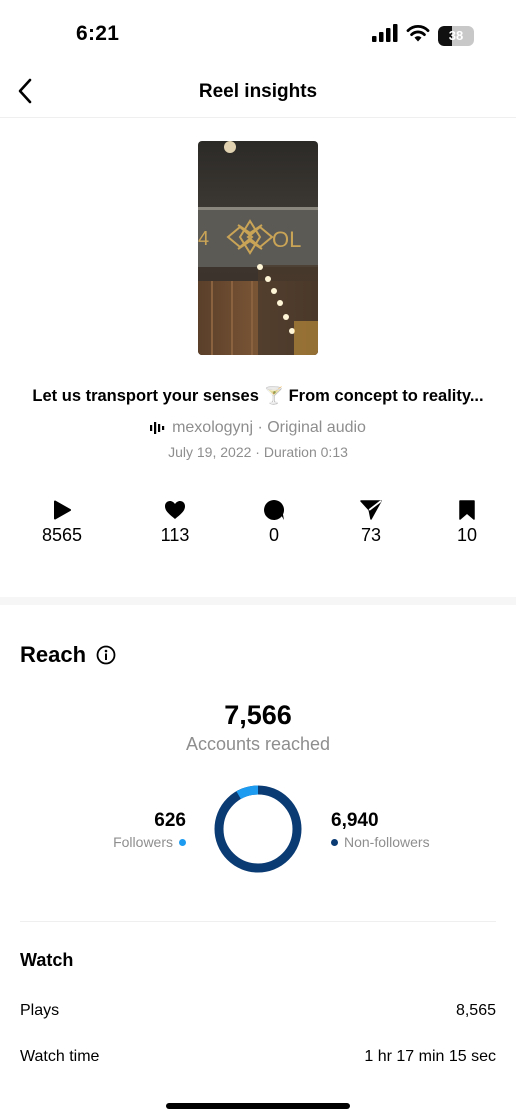 Image resolution: width=516 pixels, height=1119 pixels. What do you see at coordinates (62, 510) in the screenshot?
I see `play-icon` at bounding box center [62, 510].